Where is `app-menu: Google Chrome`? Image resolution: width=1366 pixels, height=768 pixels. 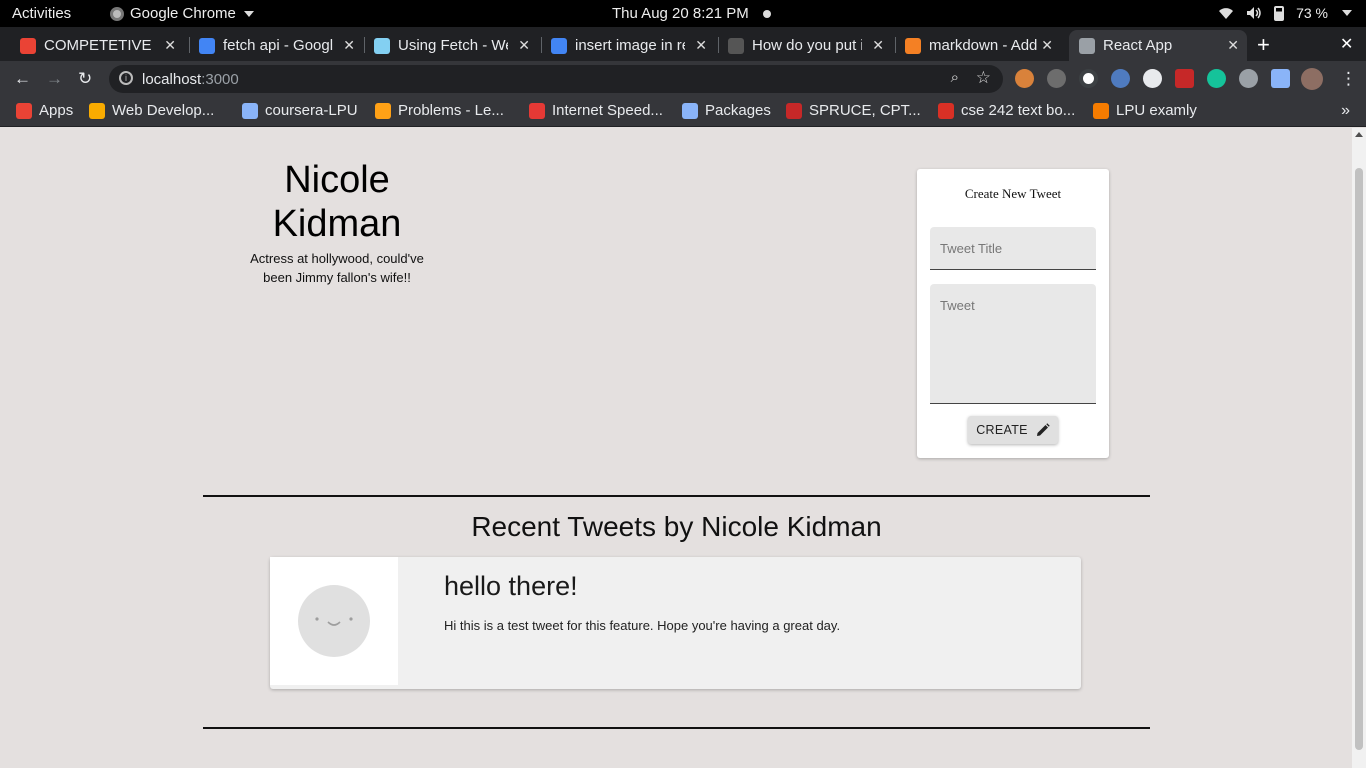
app-menu: Google Chrome is located at coordinates (182, 13).